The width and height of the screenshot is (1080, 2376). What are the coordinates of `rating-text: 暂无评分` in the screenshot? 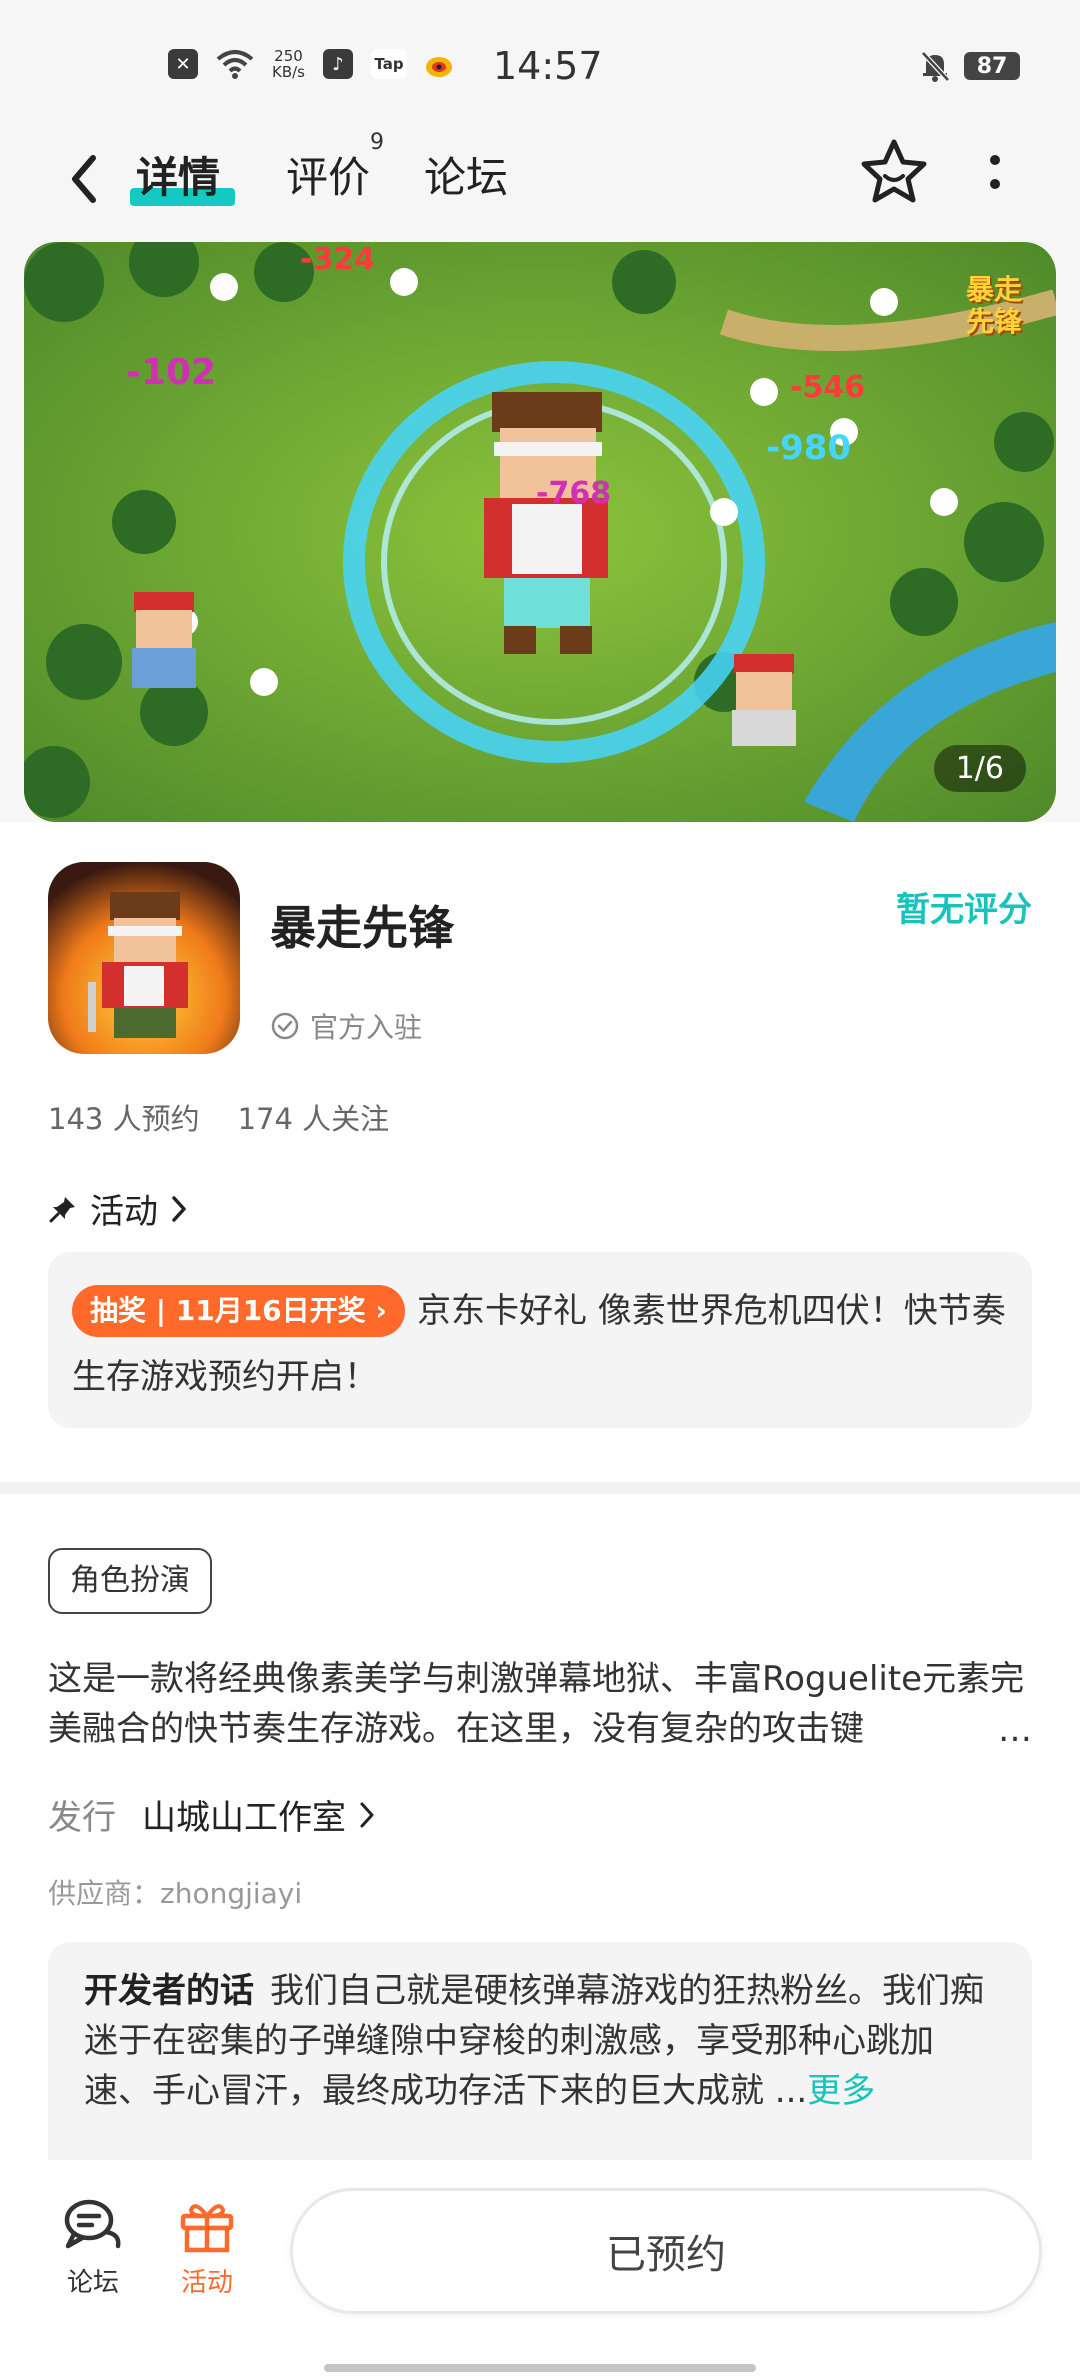 It's located at (964, 906).